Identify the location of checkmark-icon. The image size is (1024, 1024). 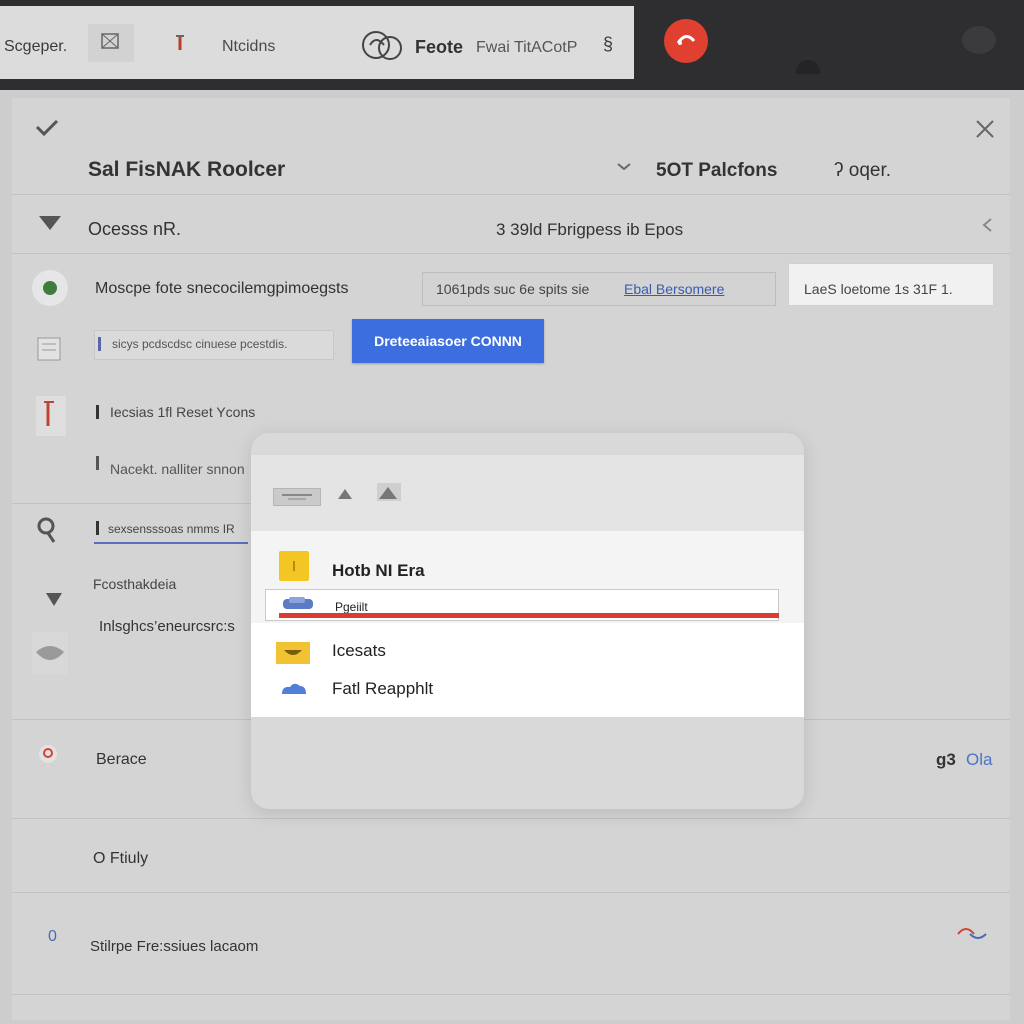
(47, 130).